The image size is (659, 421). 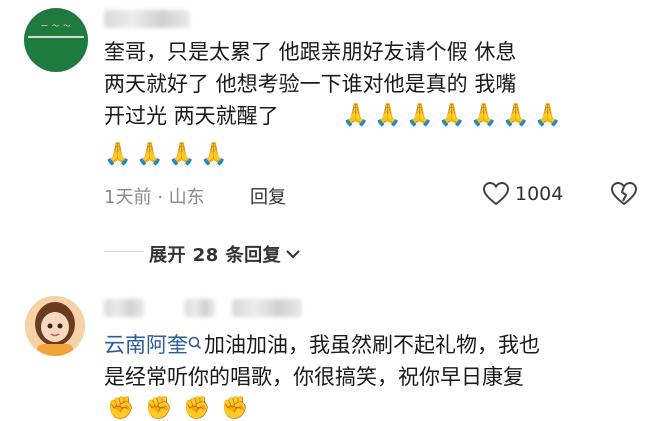 I want to click on dislike-heart-icon, so click(x=624, y=194).